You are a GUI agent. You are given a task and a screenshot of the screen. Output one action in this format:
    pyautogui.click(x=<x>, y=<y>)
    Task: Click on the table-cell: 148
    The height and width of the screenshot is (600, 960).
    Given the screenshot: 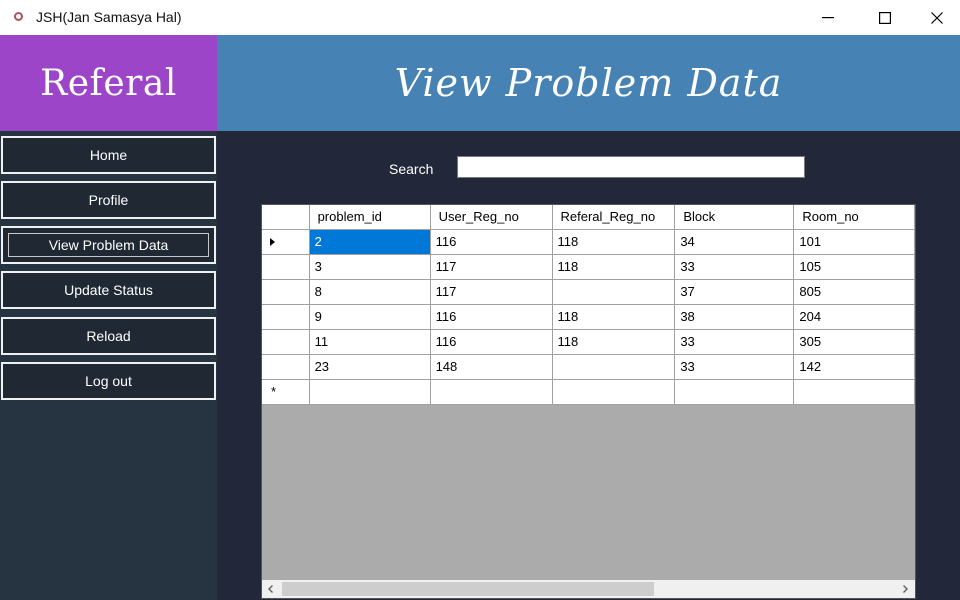 What is the action you would take?
    pyautogui.click(x=491, y=367)
    